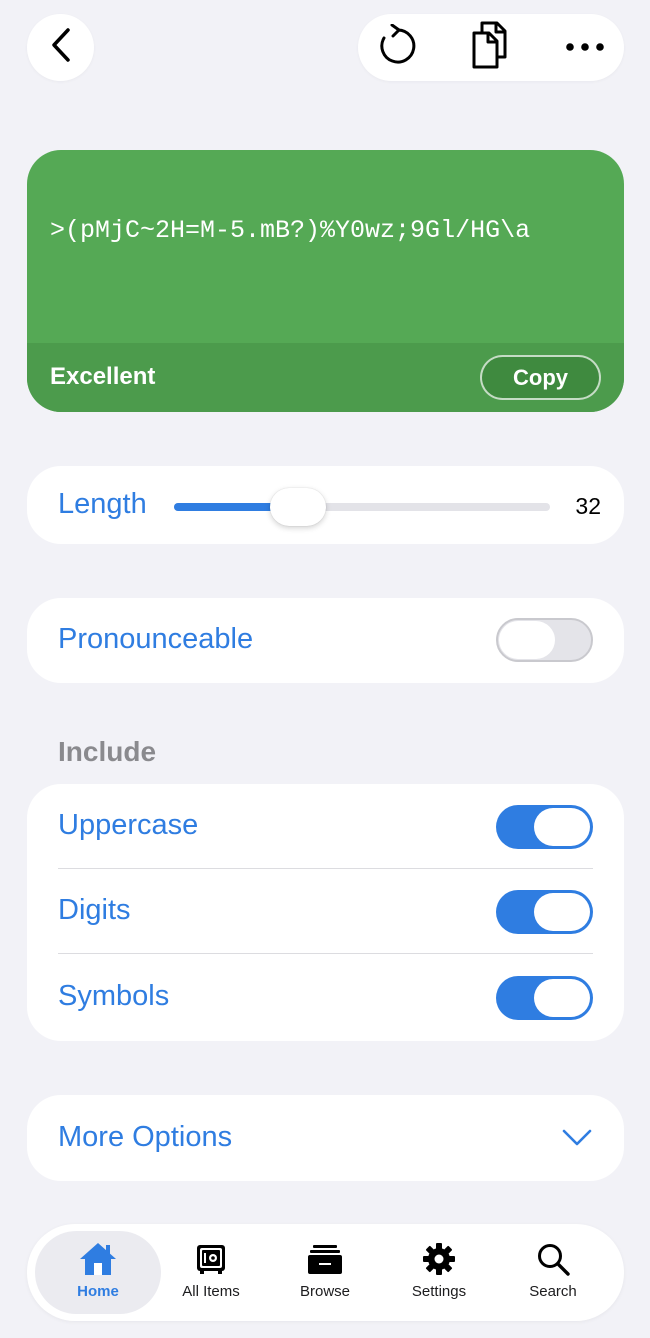 Image resolution: width=650 pixels, height=1338 pixels. I want to click on gear-icon, so click(439, 1259).